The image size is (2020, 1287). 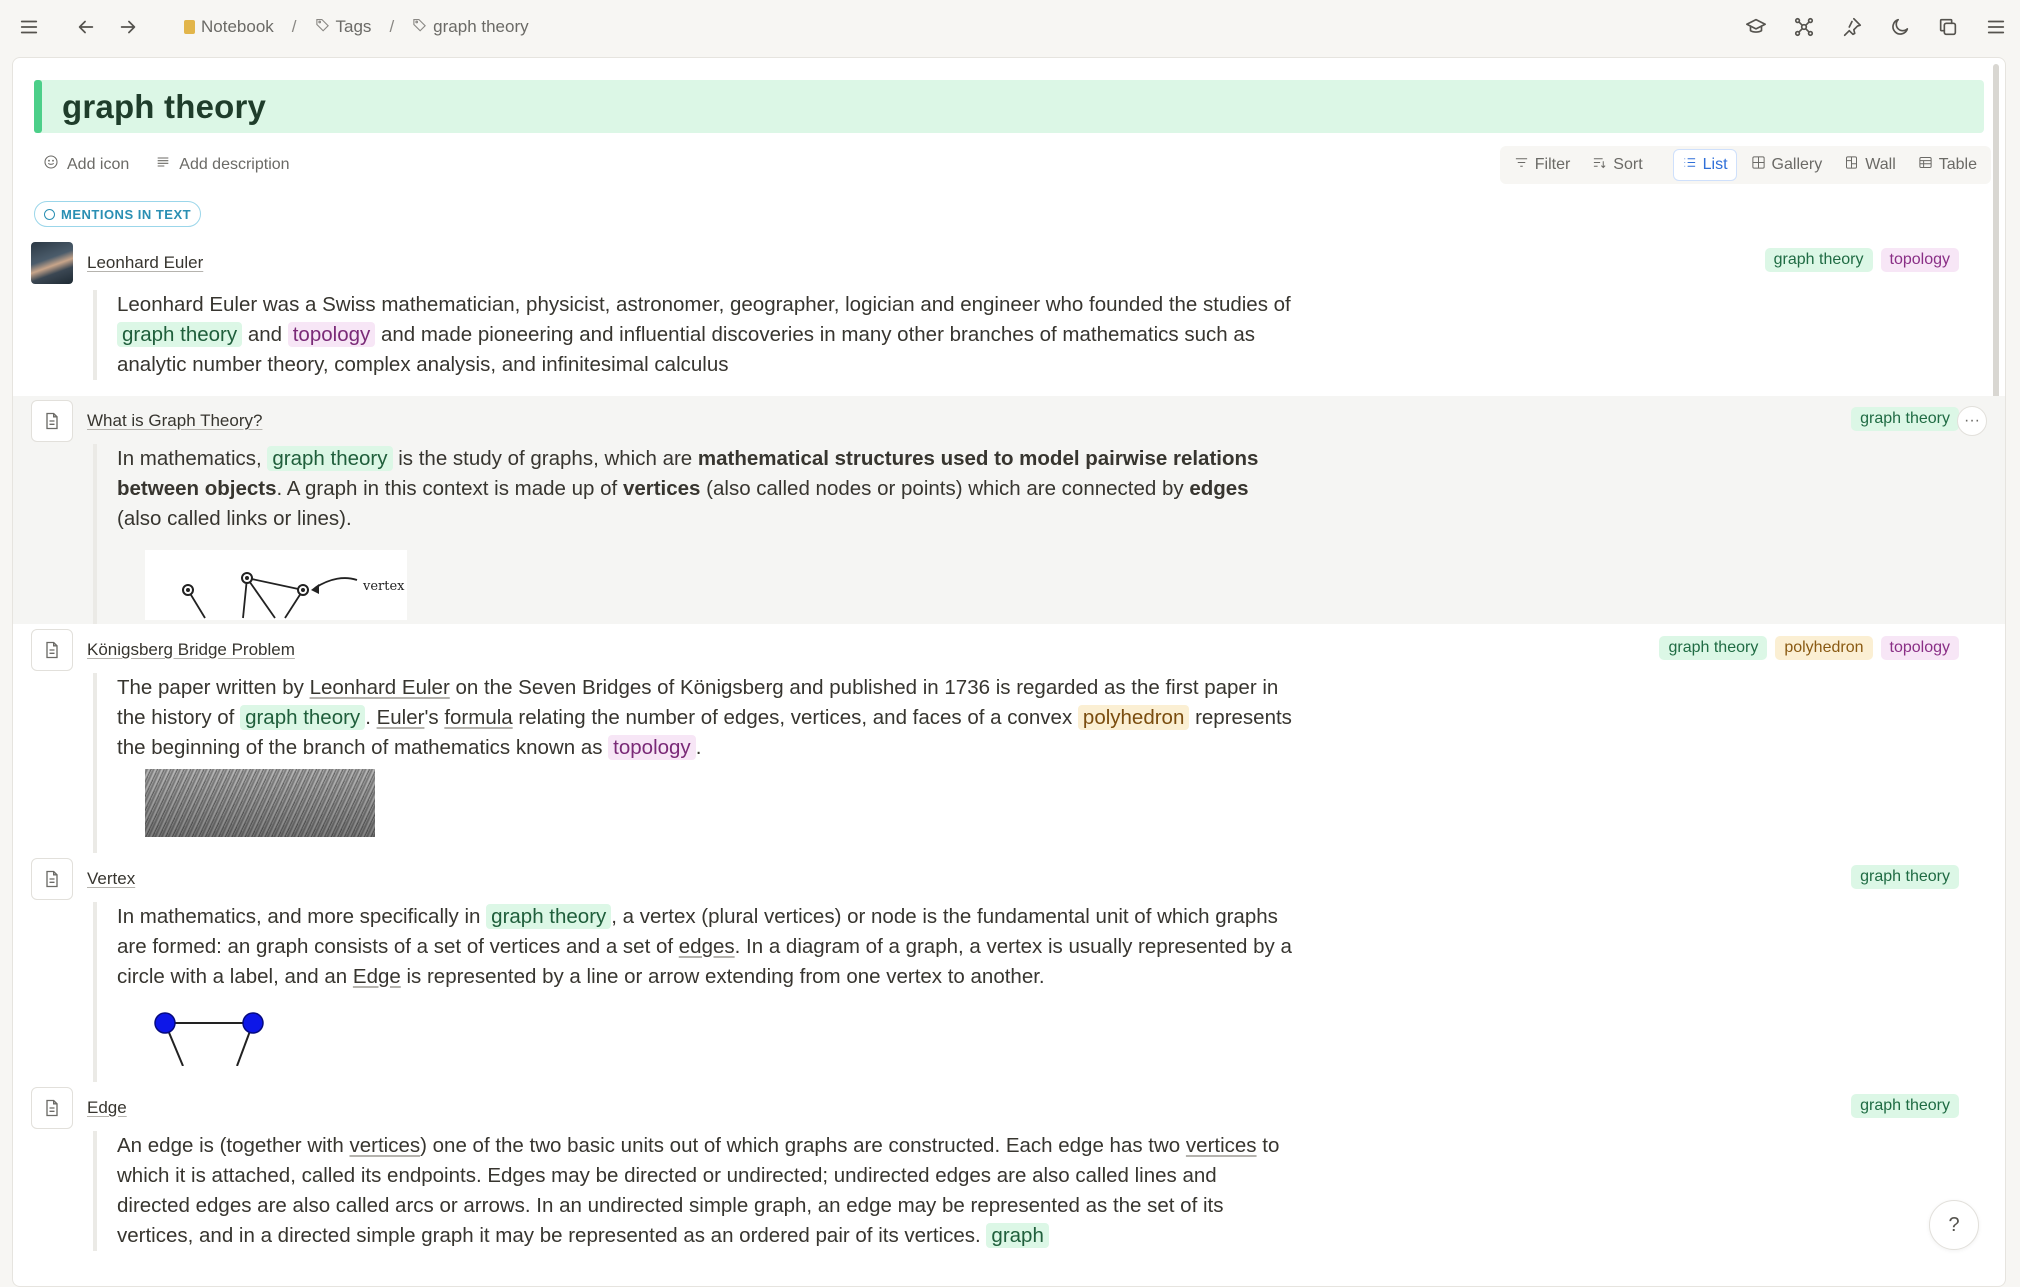 I want to click on snippet-text: In mathematics,, so click(x=189, y=458).